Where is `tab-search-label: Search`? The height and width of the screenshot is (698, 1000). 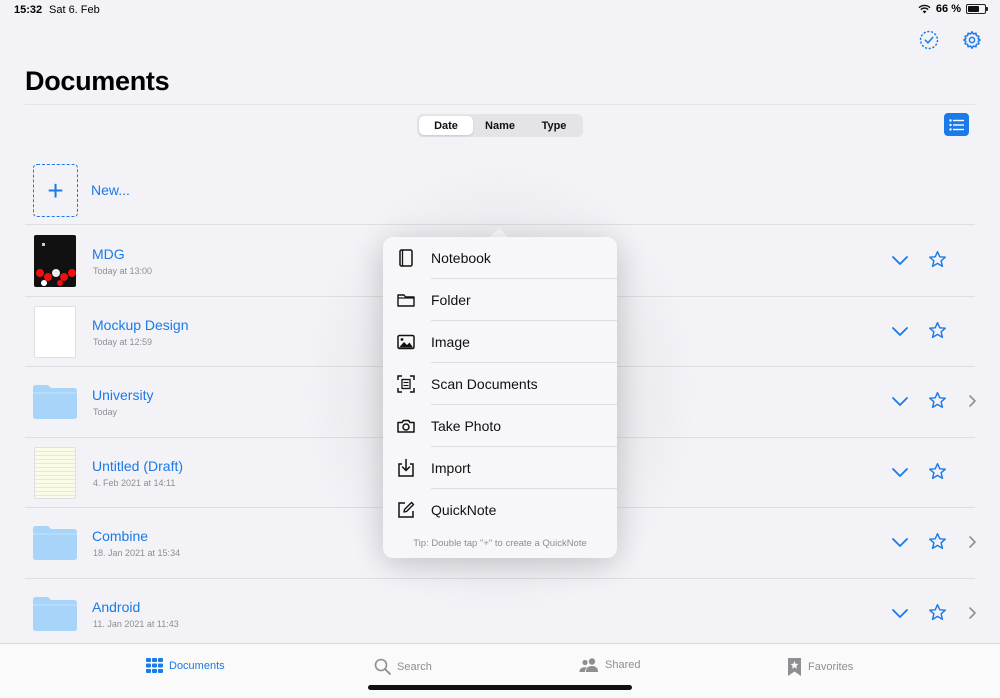 tab-search-label: Search is located at coordinates (414, 666).